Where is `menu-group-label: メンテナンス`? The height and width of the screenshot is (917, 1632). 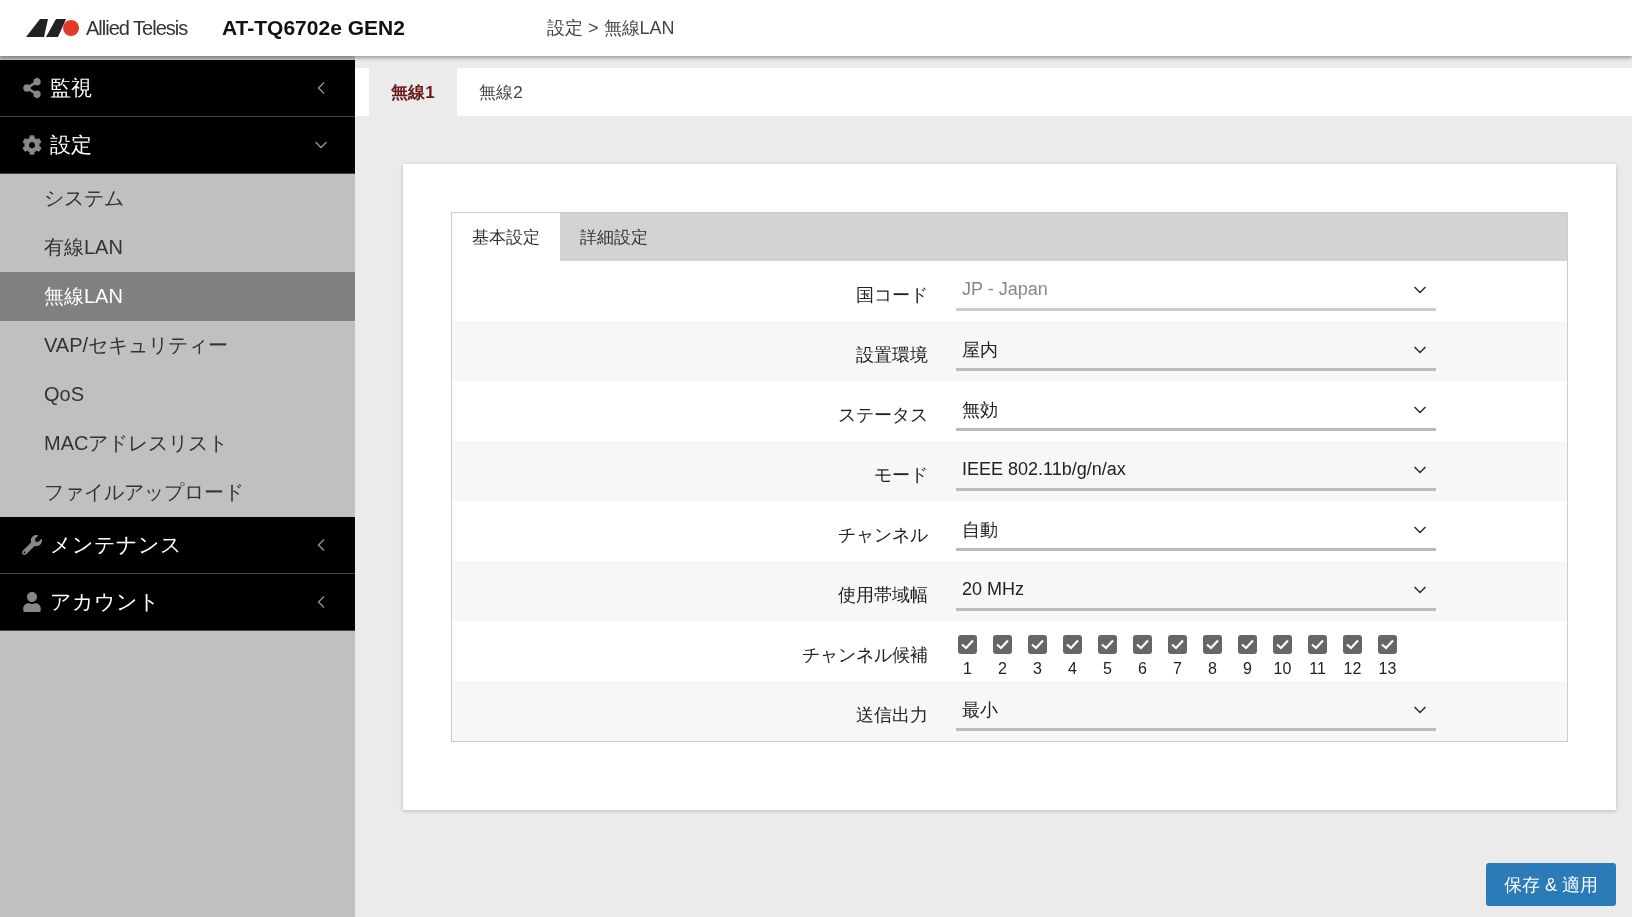
menu-group-label: メンテナンス is located at coordinates (116, 545).